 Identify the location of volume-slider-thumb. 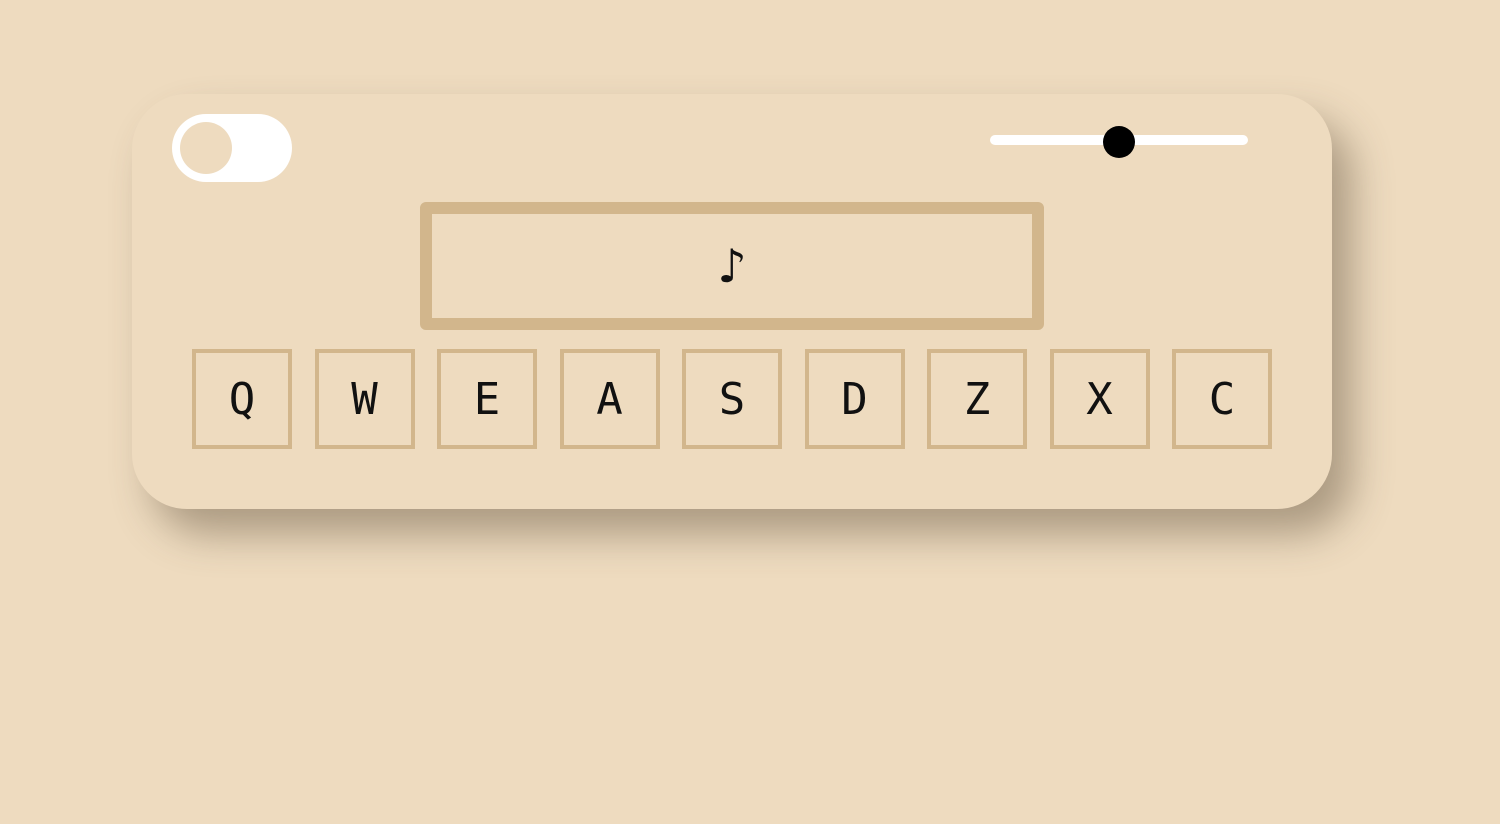
(1119, 142).